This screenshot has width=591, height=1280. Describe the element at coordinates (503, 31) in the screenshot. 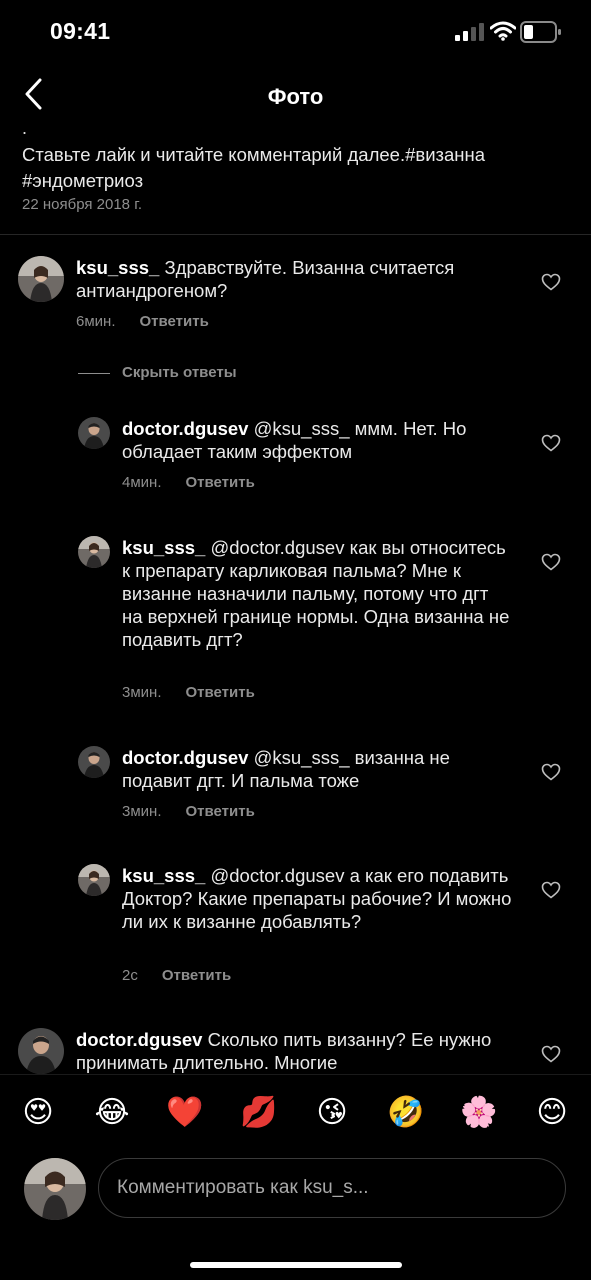

I see `wifi-icon` at that location.